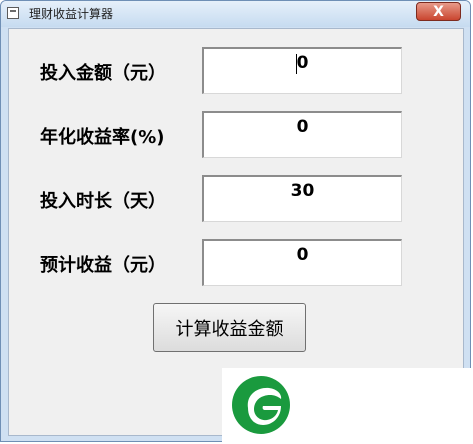 This screenshot has width=473, height=444. I want to click on expected-return-label: 预计收益（元）, so click(103, 265).